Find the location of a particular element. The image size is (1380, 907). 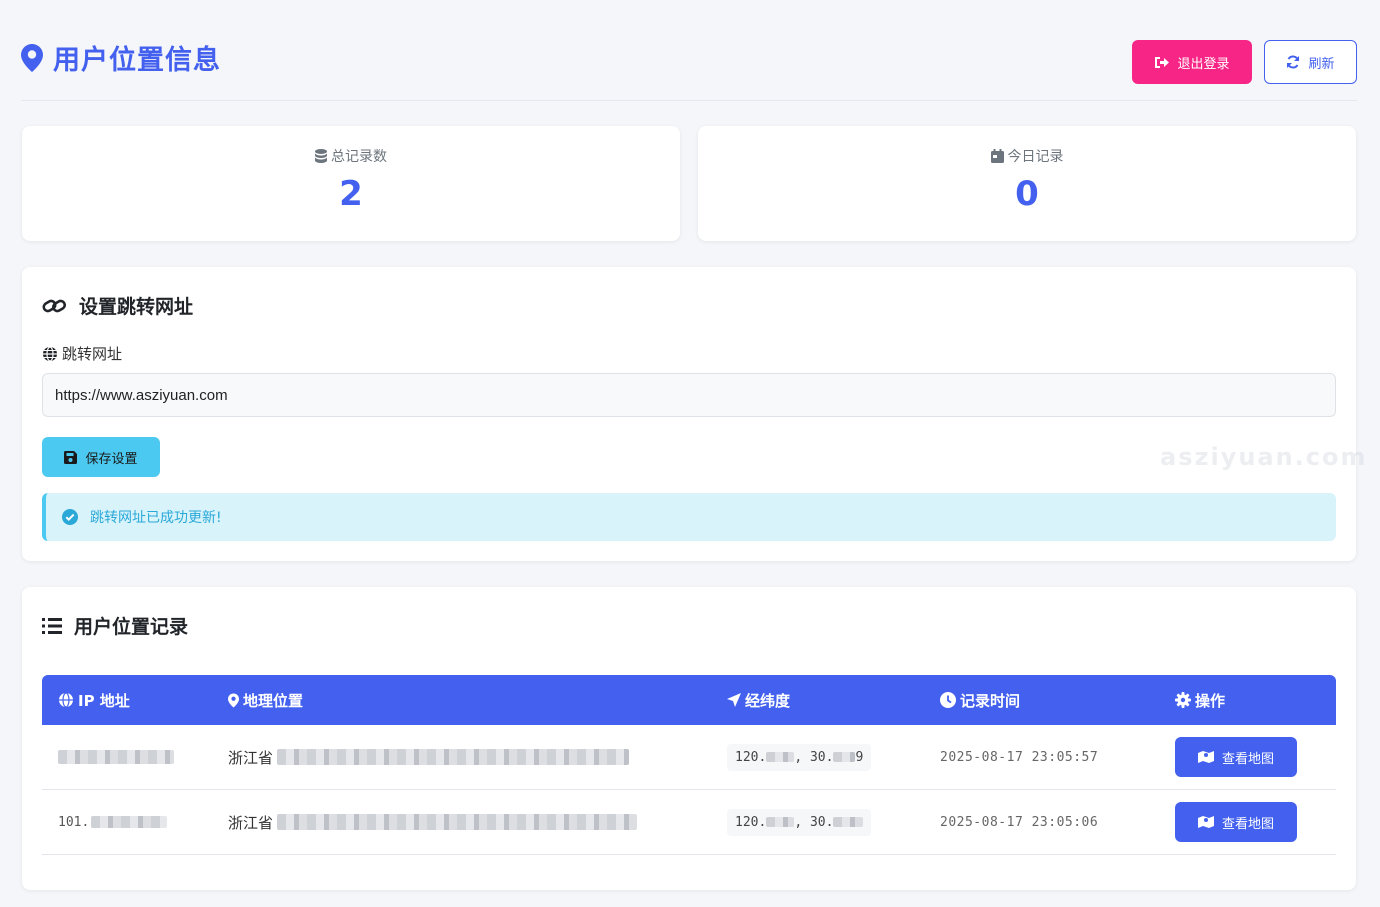

save-settings-button: 保存设置 is located at coordinates (101, 457).